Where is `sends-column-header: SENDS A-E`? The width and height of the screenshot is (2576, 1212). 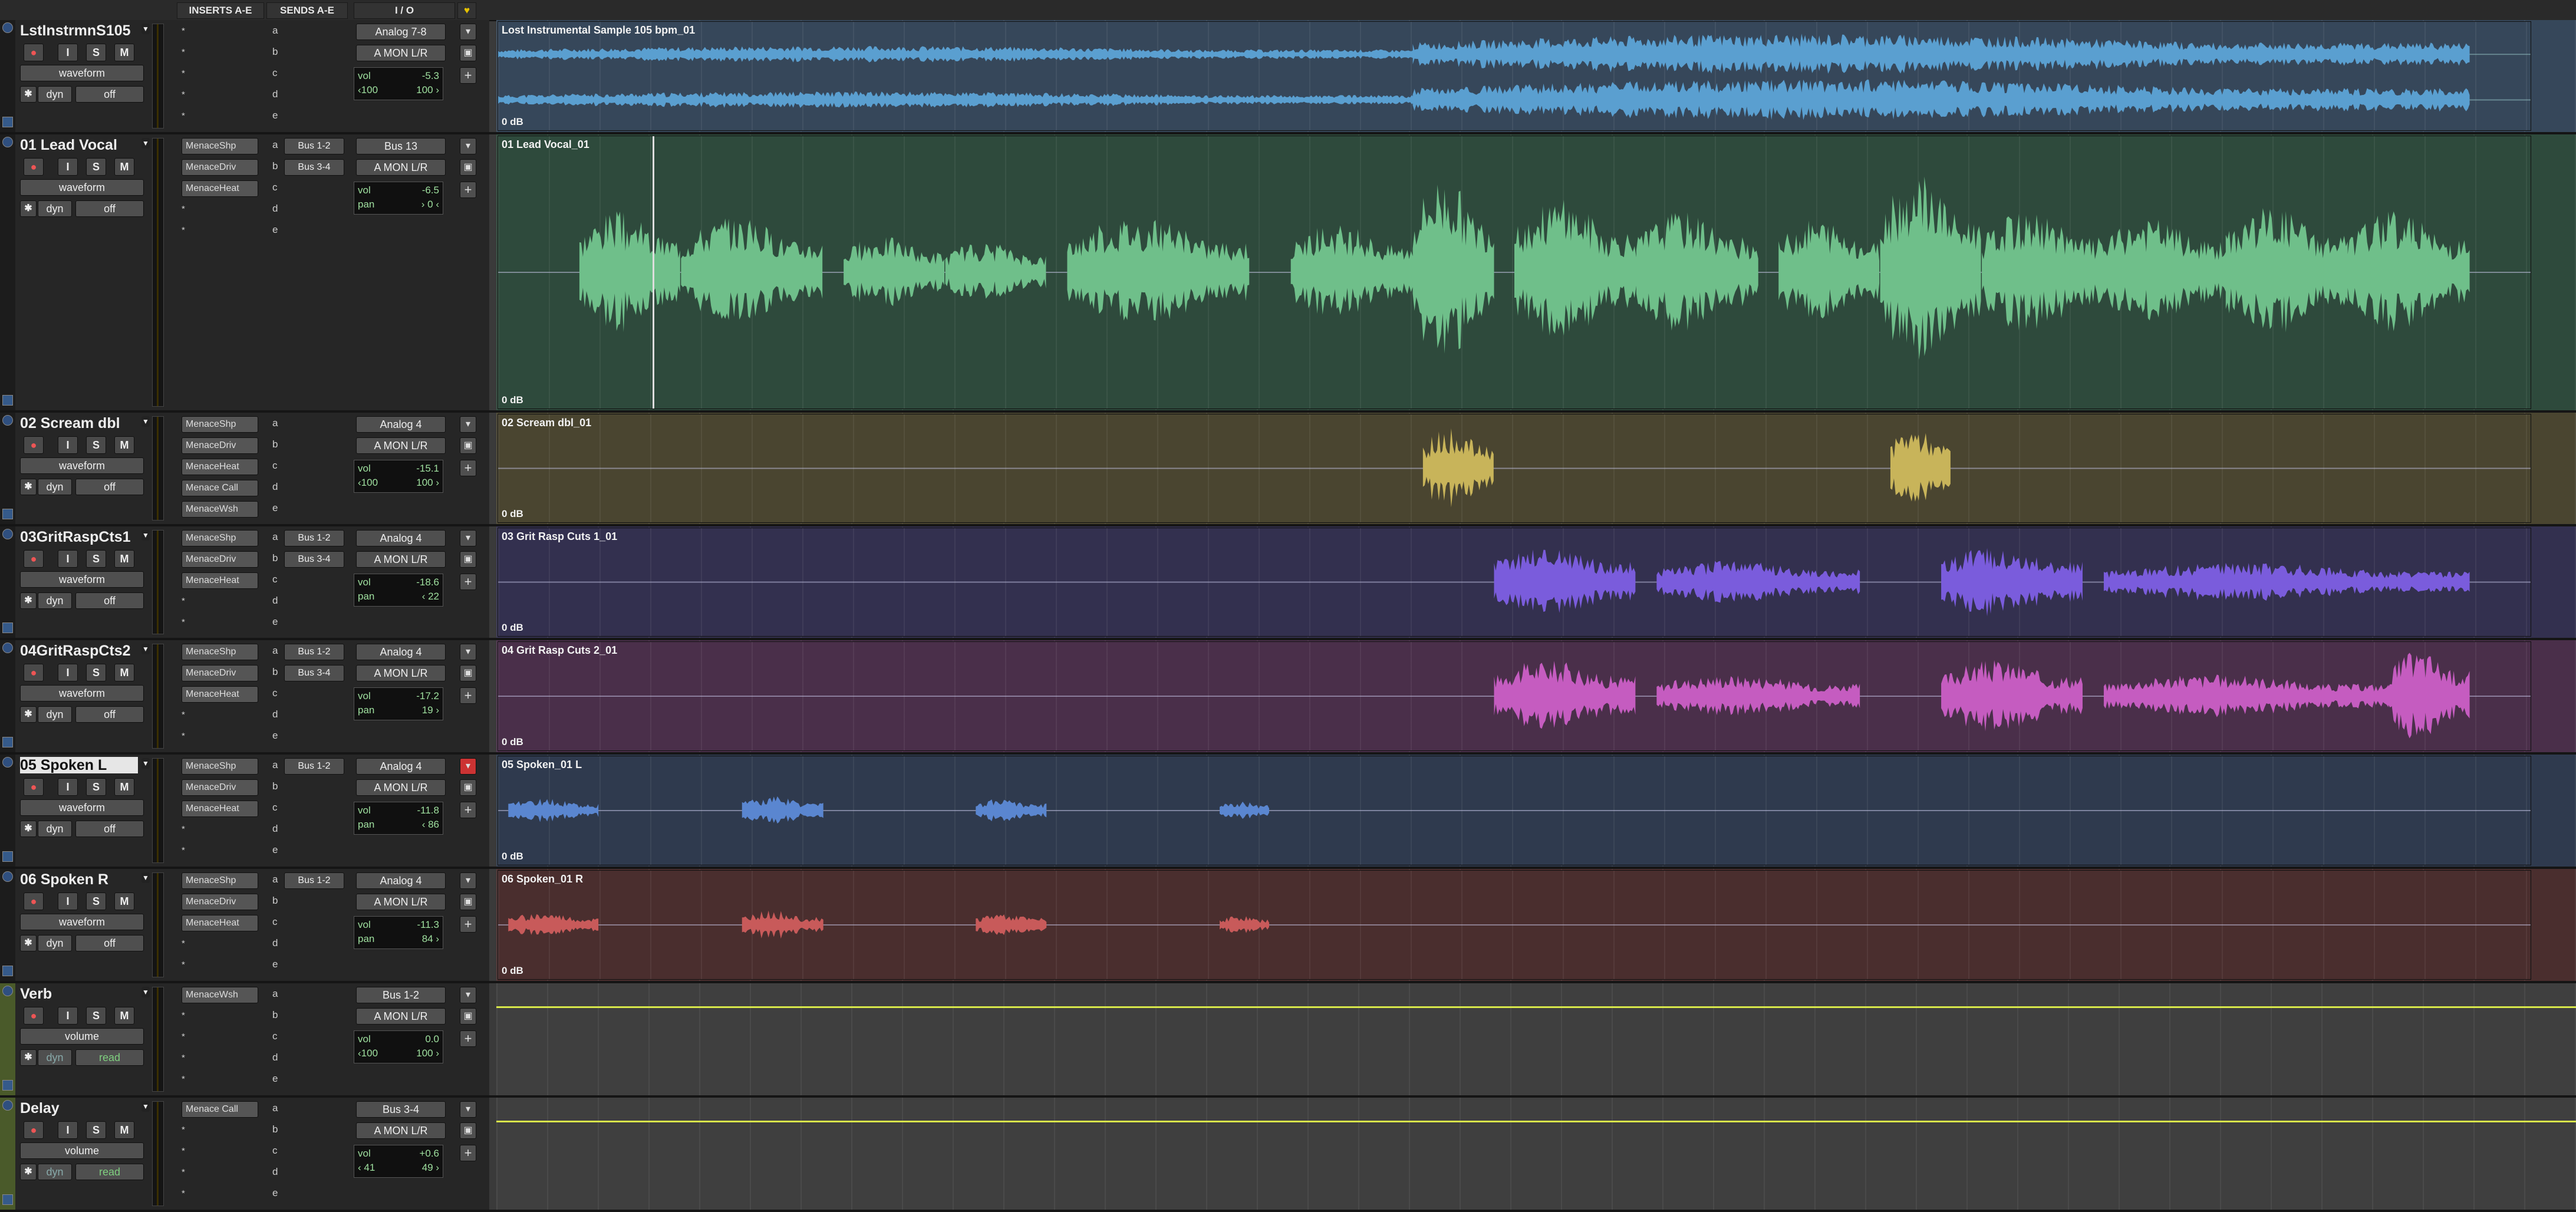 sends-column-header: SENDS A-E is located at coordinates (307, 11).